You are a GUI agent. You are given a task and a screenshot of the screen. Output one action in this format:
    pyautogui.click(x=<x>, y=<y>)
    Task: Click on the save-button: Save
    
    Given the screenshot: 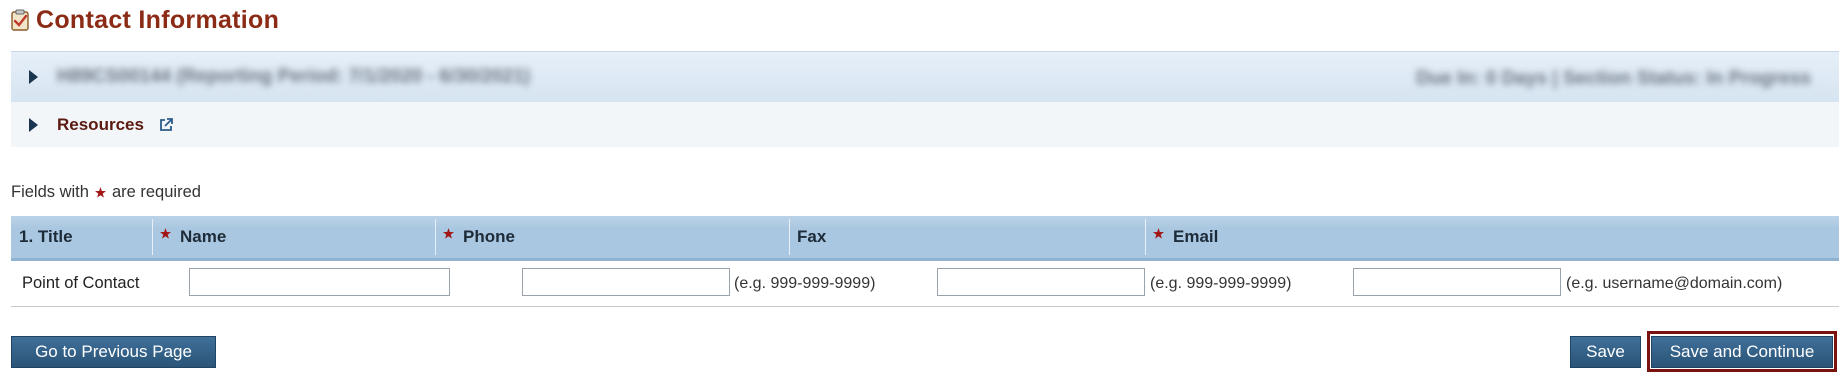 What is the action you would take?
    pyautogui.click(x=1605, y=352)
    